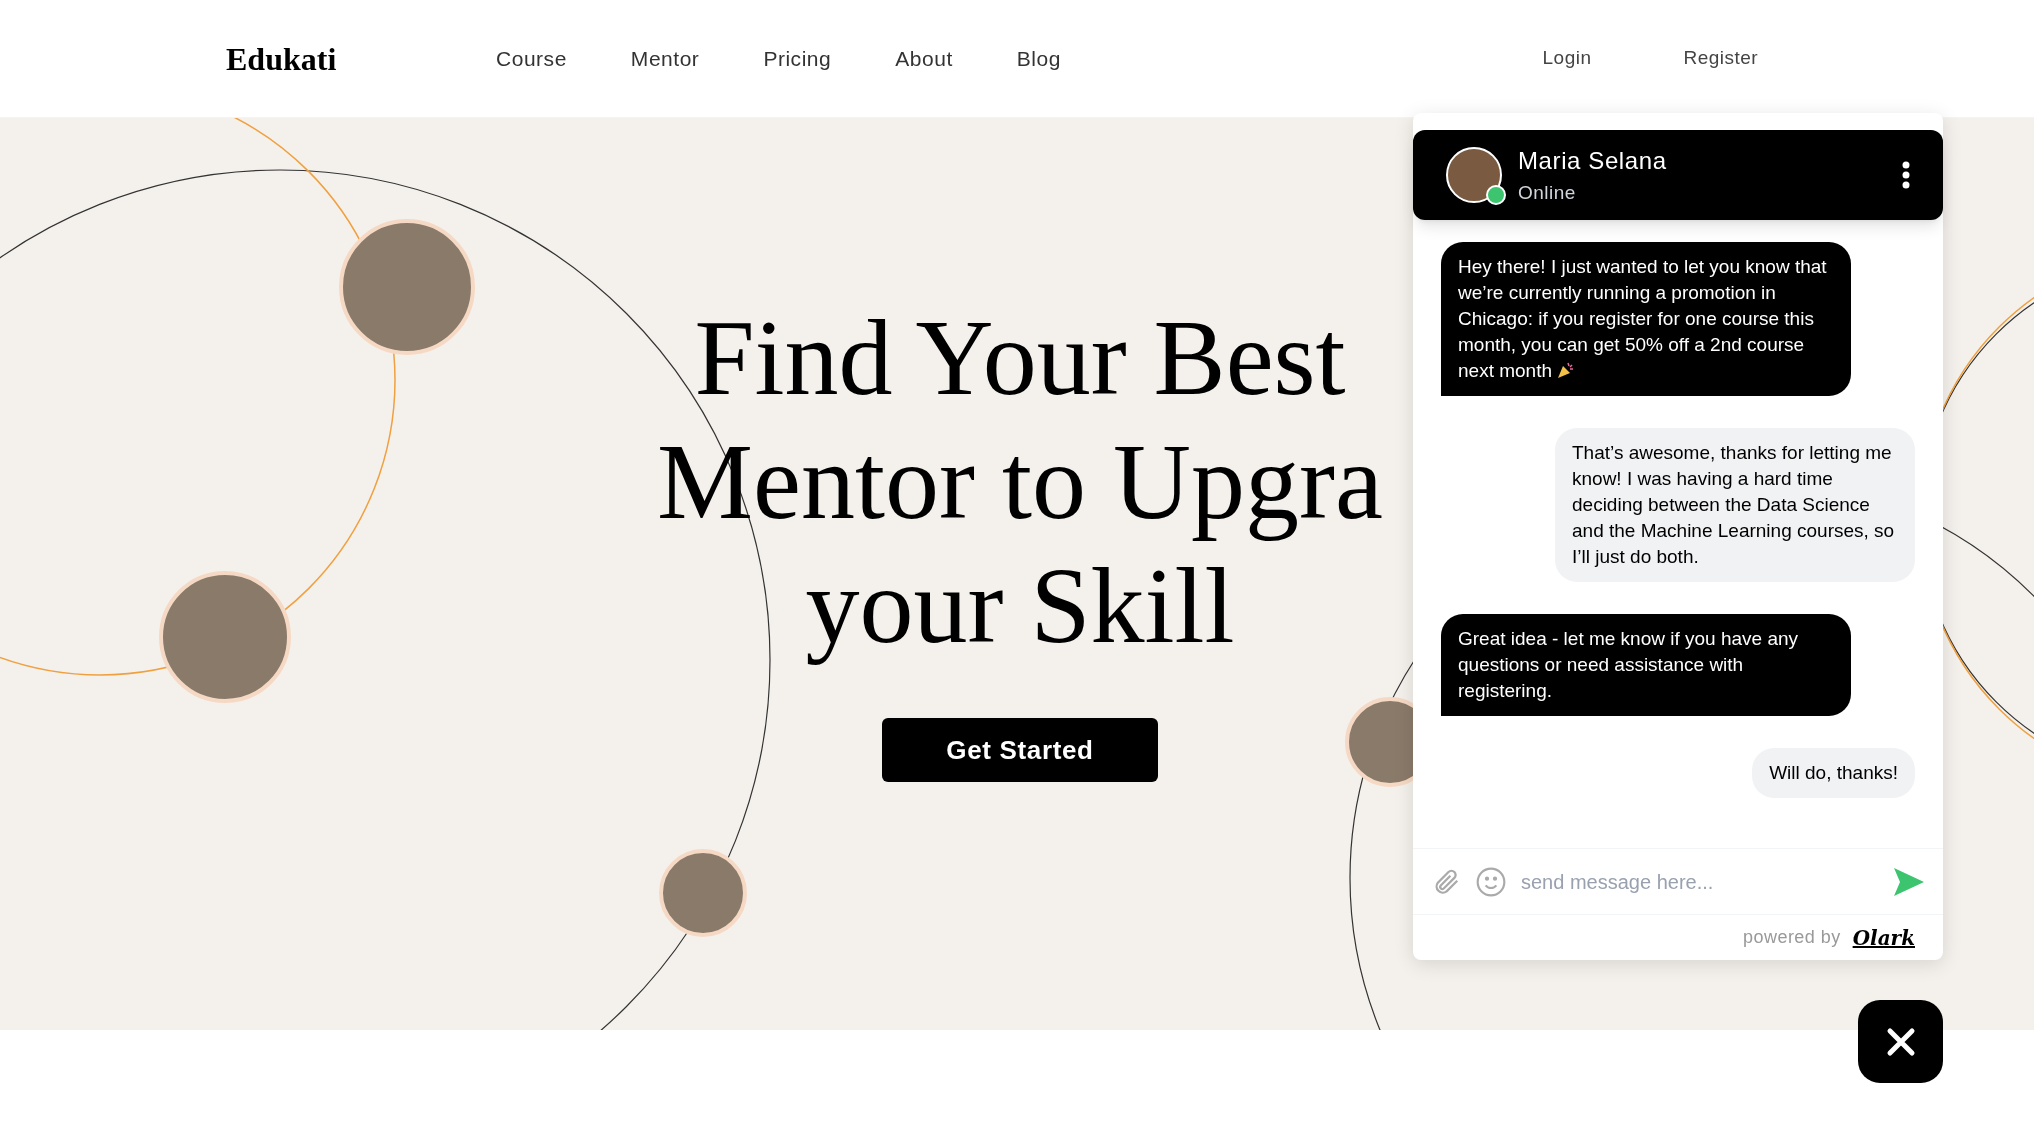 Image resolution: width=2034 pixels, height=1130 pixels. What do you see at coordinates (1883, 937) in the screenshot?
I see `brand-logo: Olark` at bounding box center [1883, 937].